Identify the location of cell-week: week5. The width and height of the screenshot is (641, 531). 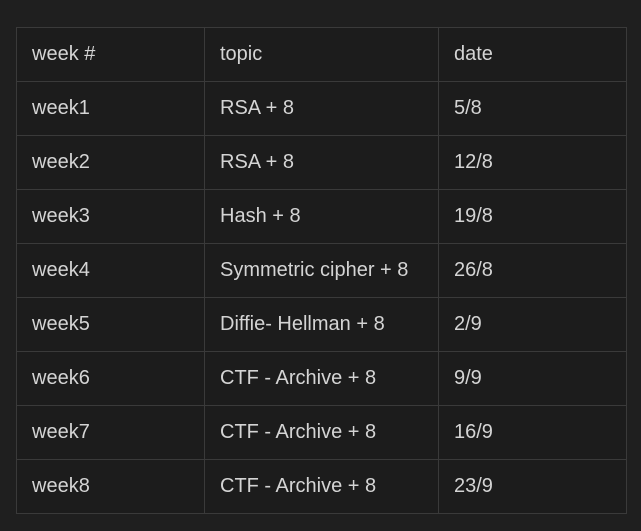
(110, 324).